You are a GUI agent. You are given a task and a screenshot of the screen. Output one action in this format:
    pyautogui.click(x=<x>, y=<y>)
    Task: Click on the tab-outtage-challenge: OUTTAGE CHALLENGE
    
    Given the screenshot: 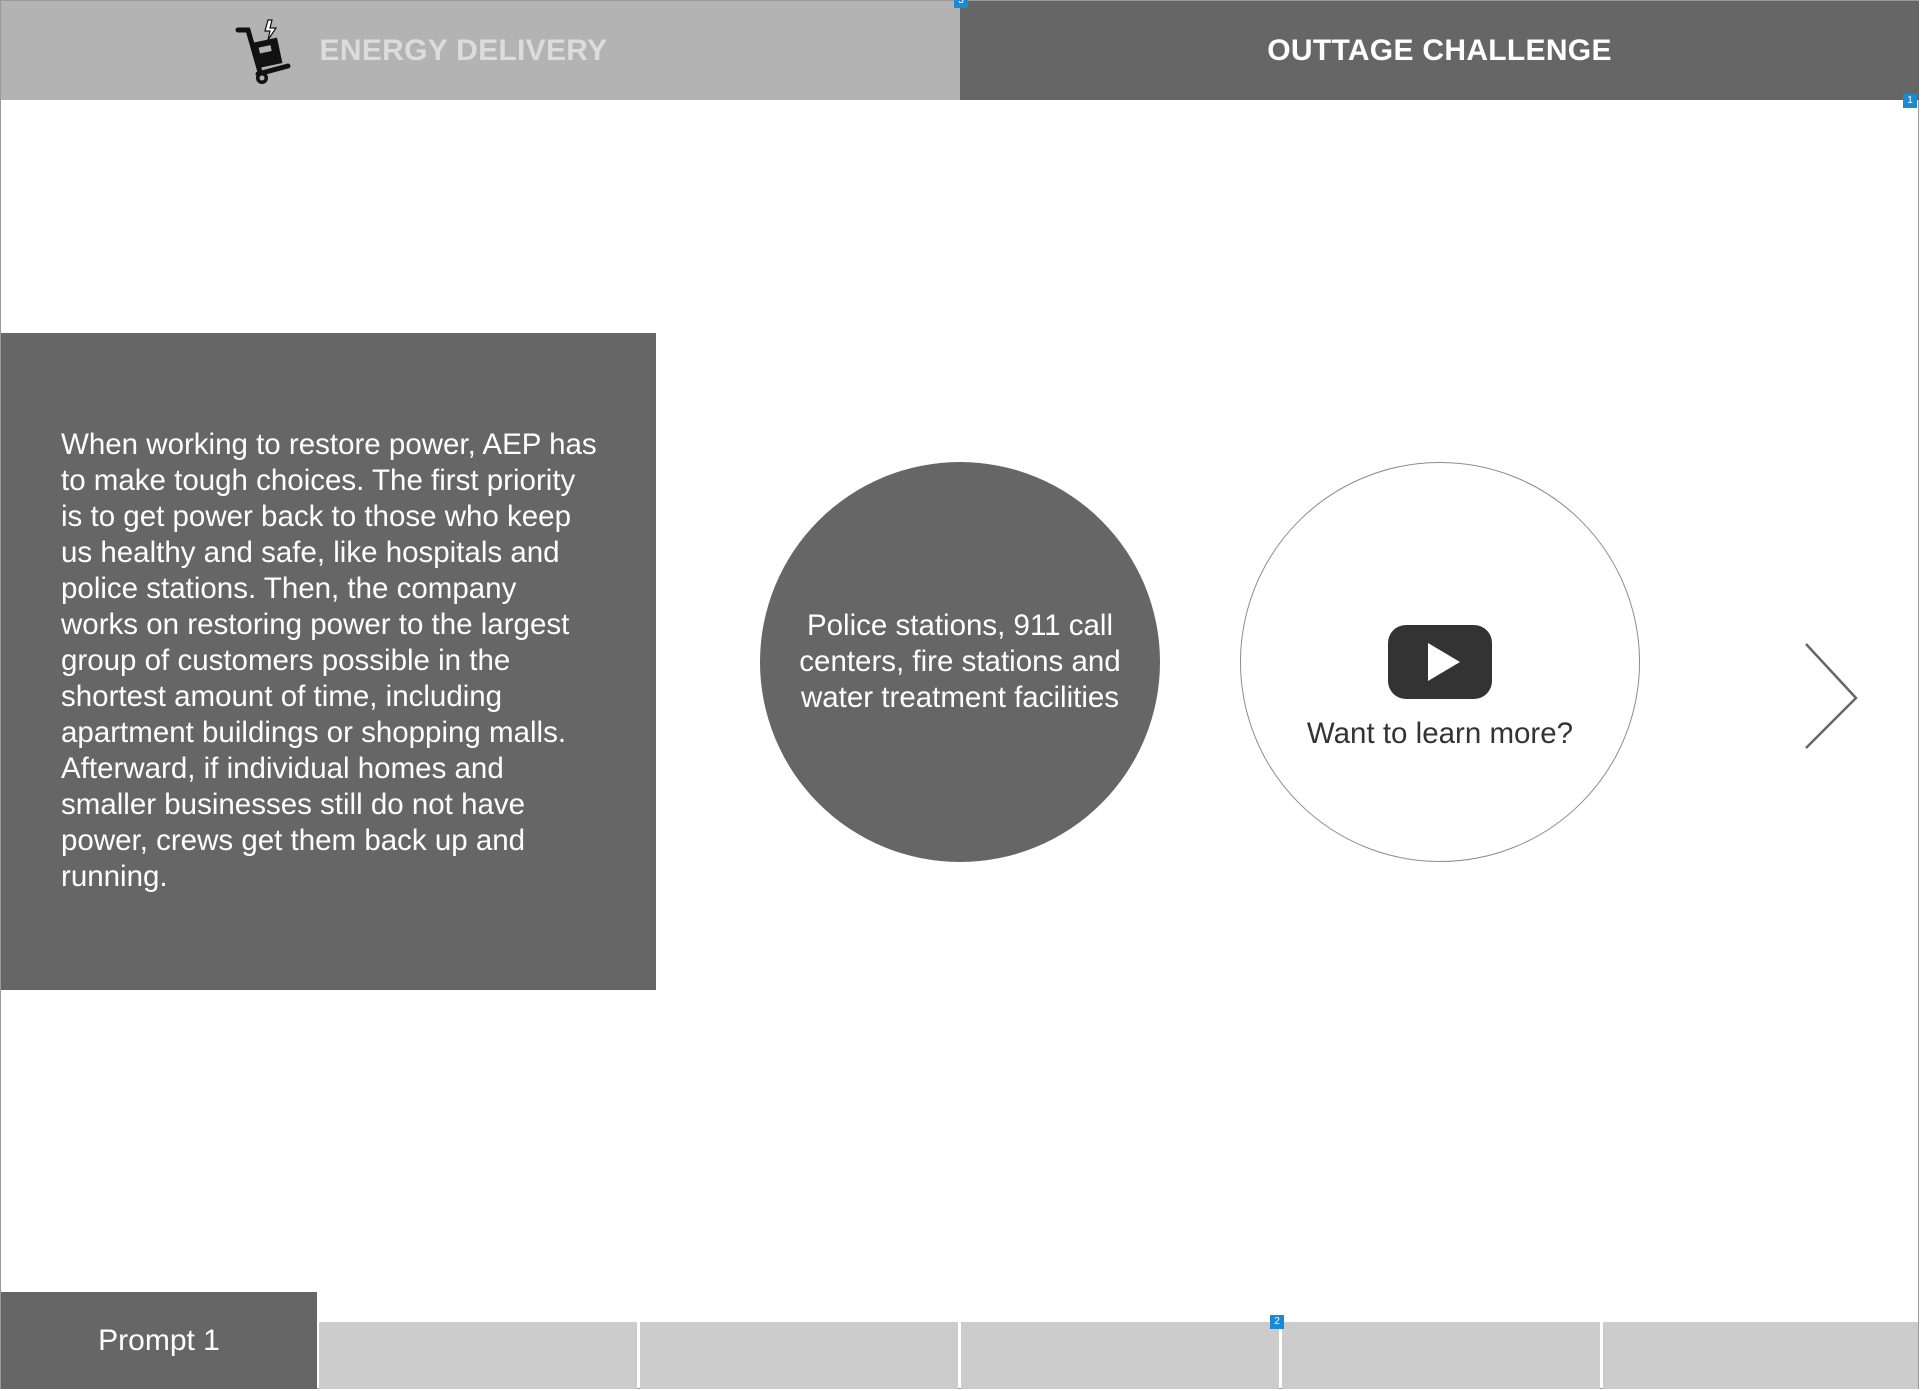 What is the action you would take?
    pyautogui.click(x=1439, y=50)
    